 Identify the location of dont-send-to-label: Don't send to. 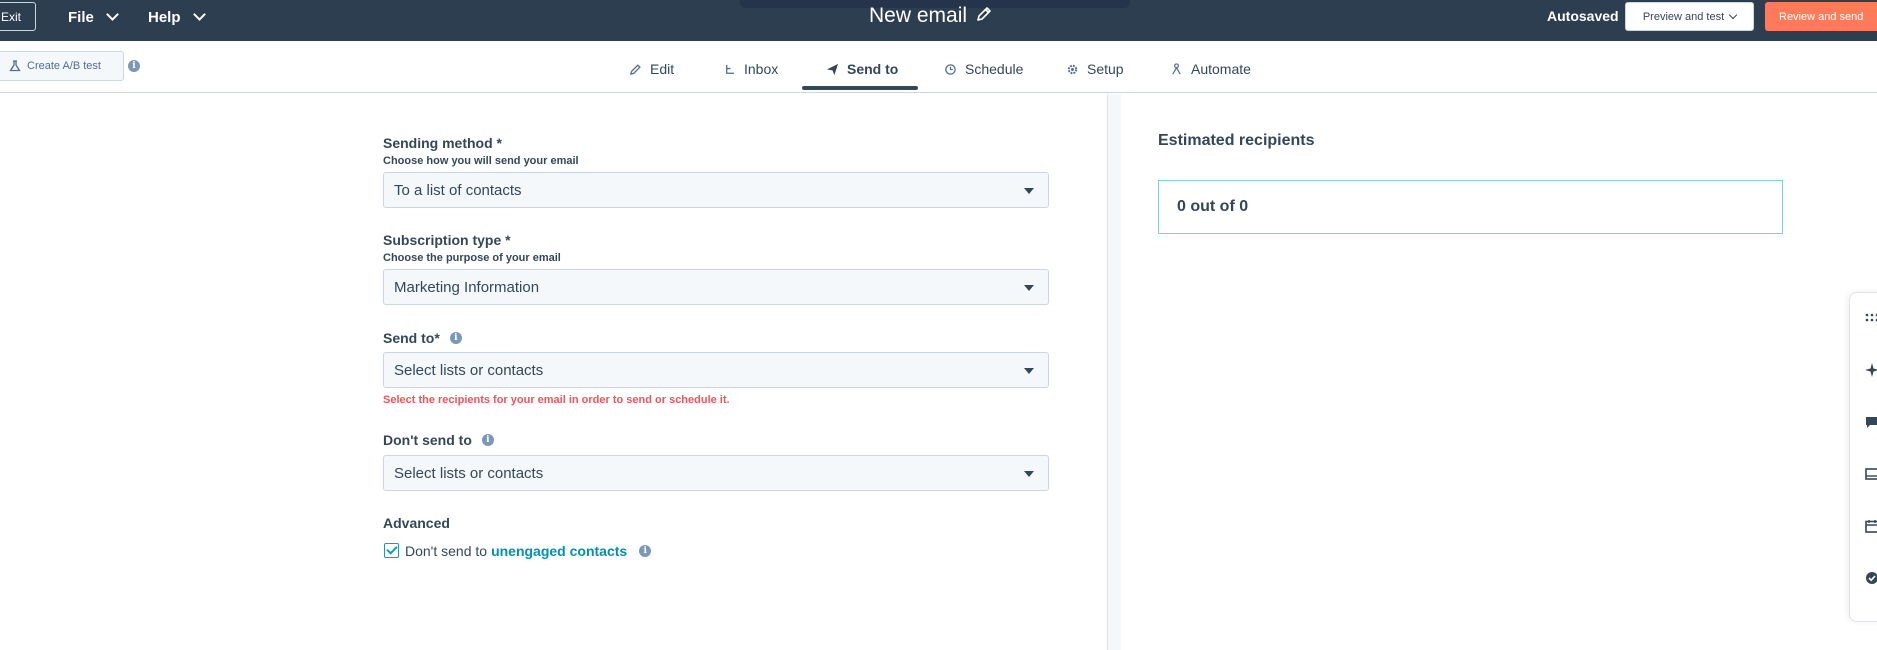
(427, 440).